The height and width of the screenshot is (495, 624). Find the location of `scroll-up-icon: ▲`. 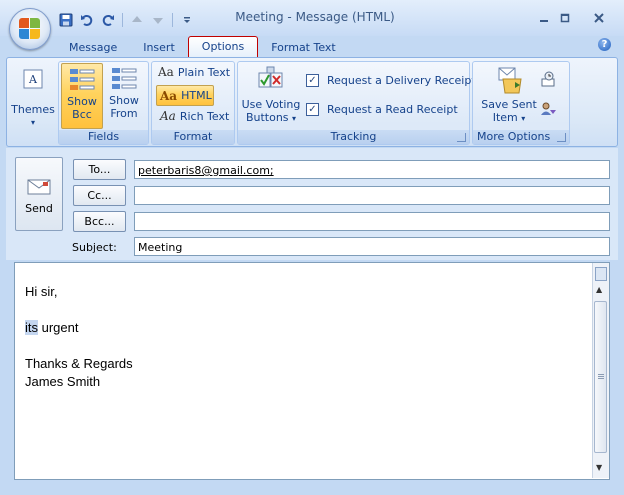

scroll-up-icon: ▲ is located at coordinates (599, 289).